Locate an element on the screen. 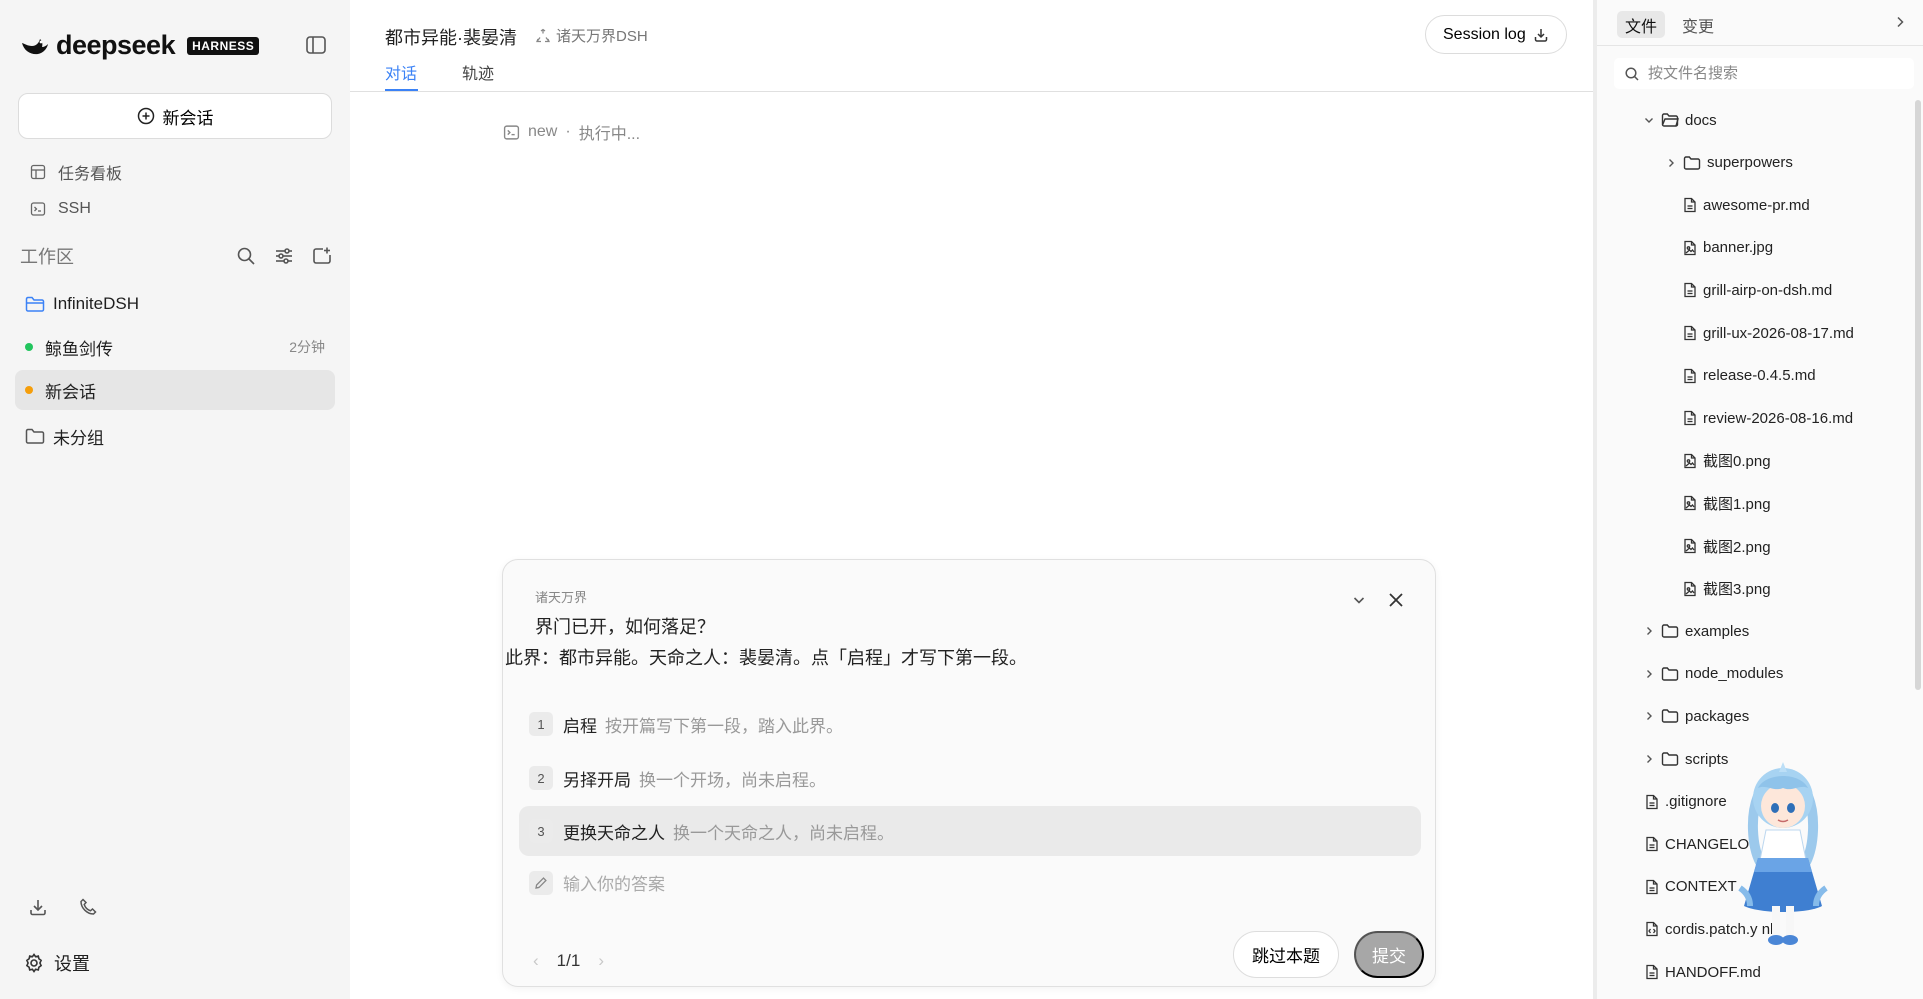 The height and width of the screenshot is (999, 1923). session-log-button: Session log is located at coordinates (1496, 34).